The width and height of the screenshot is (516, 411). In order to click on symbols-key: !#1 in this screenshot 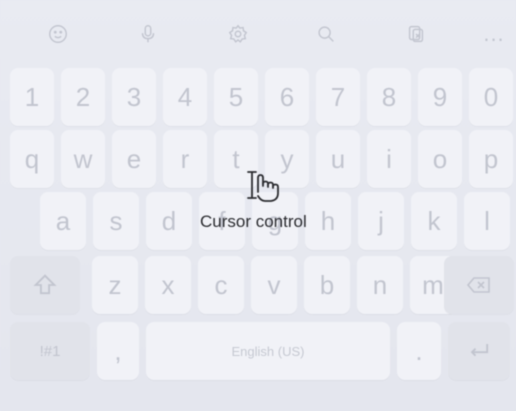, I will do `click(50, 351)`.